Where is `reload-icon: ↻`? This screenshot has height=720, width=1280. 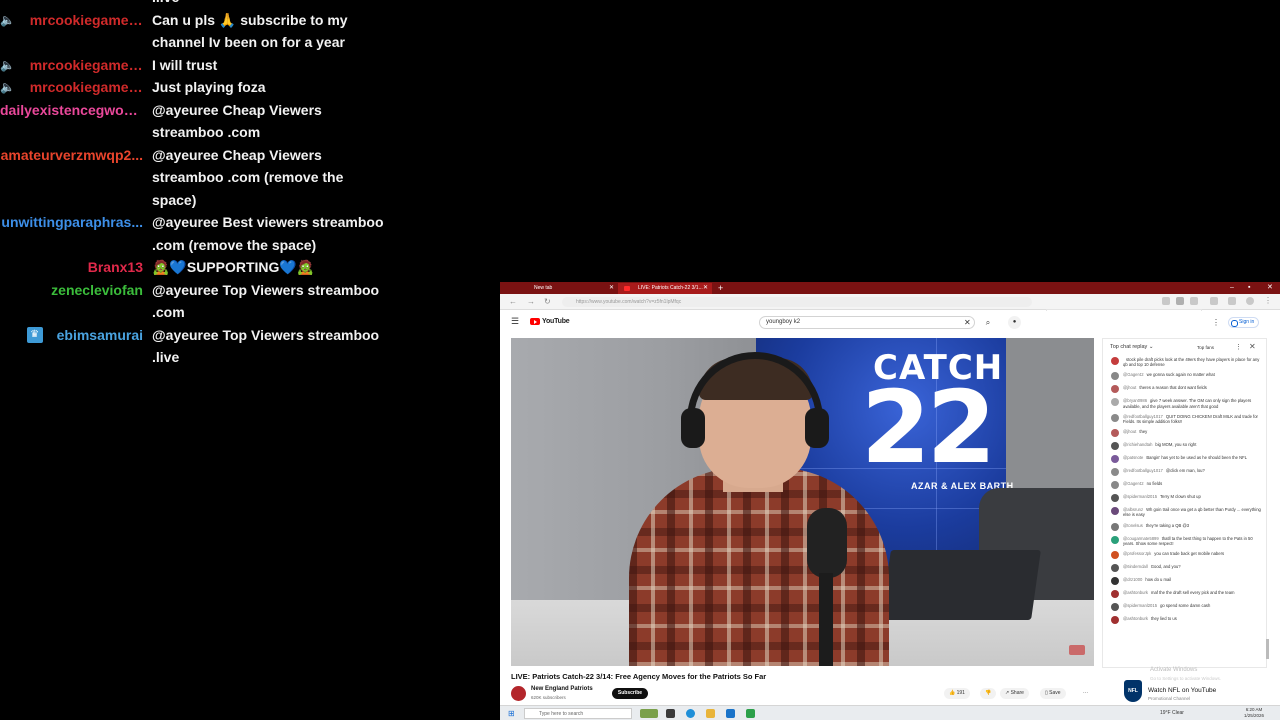 reload-icon: ↻ is located at coordinates (547, 302).